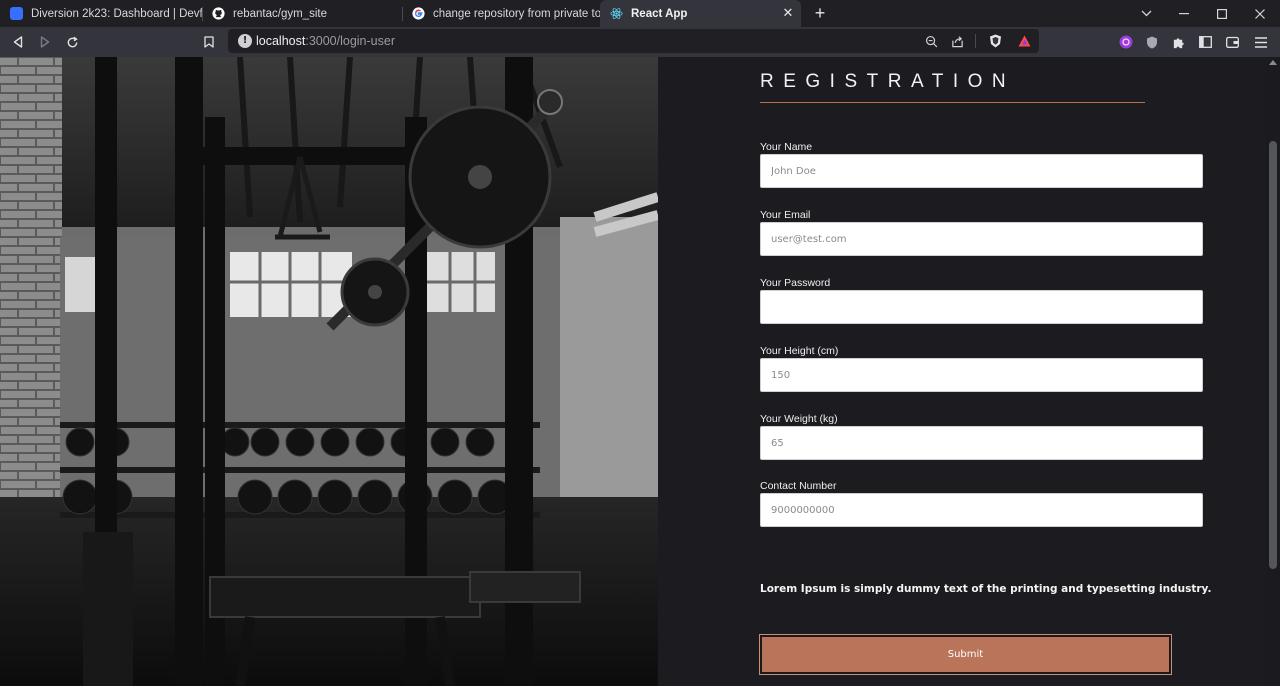 The width and height of the screenshot is (1280, 686). Describe the element at coordinates (1126, 42) in the screenshot. I see `extension-avatar-icon` at that location.